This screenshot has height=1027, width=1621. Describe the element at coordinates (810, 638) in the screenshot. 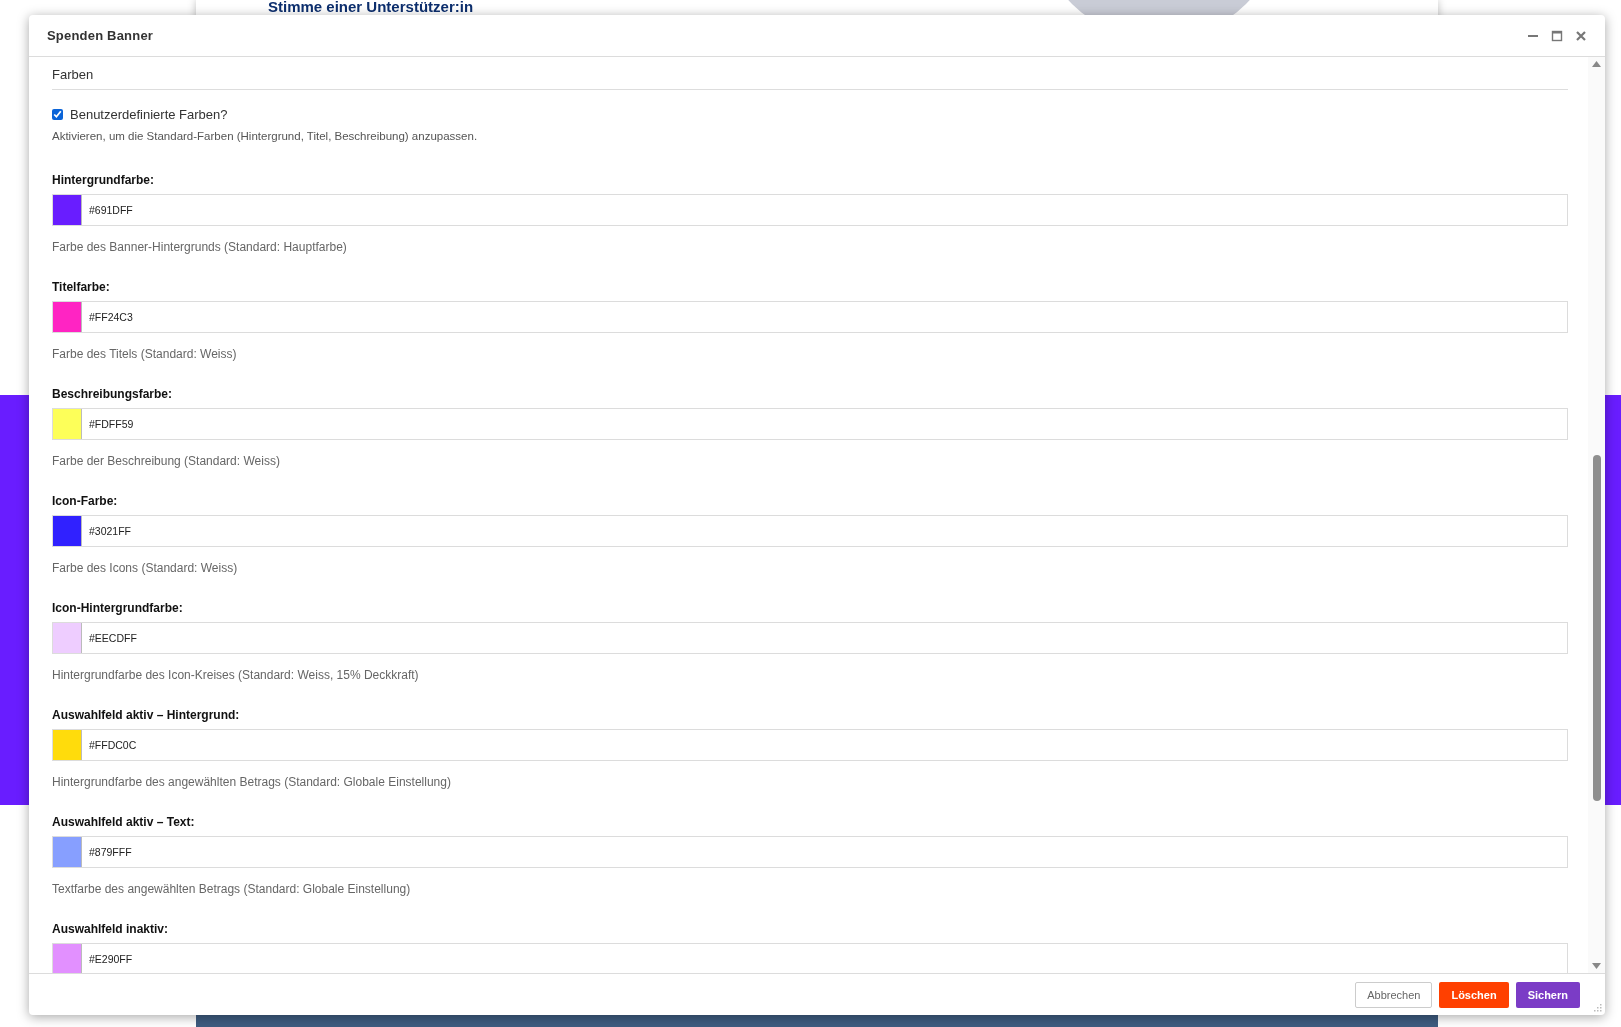

I see `color-field: #EECDFF` at that location.